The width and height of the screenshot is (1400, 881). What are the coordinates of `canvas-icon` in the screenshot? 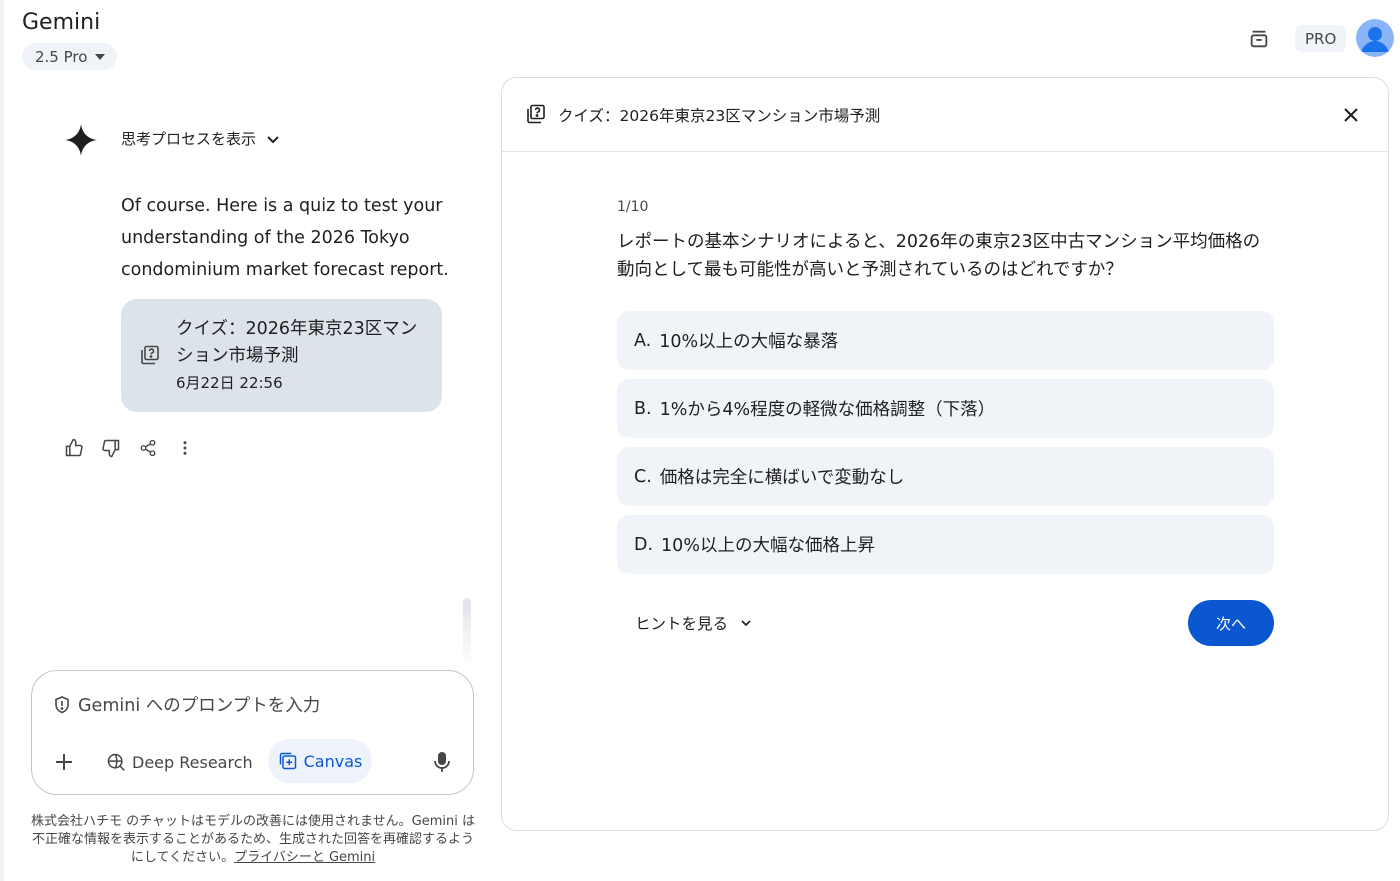 It's located at (287, 761).